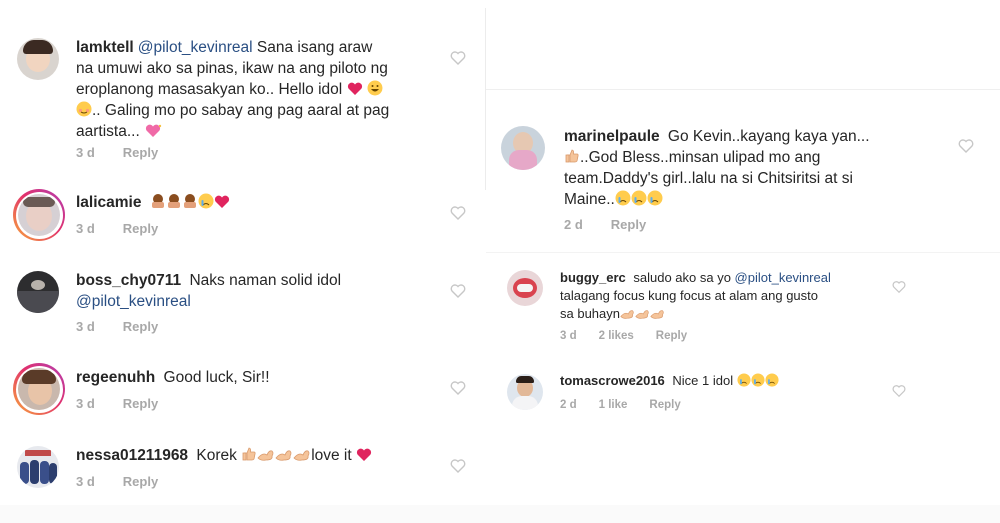 The width and height of the screenshot is (1000, 523). Describe the element at coordinates (132, 455) in the screenshot. I see `comment-username: nessa01211968` at that location.